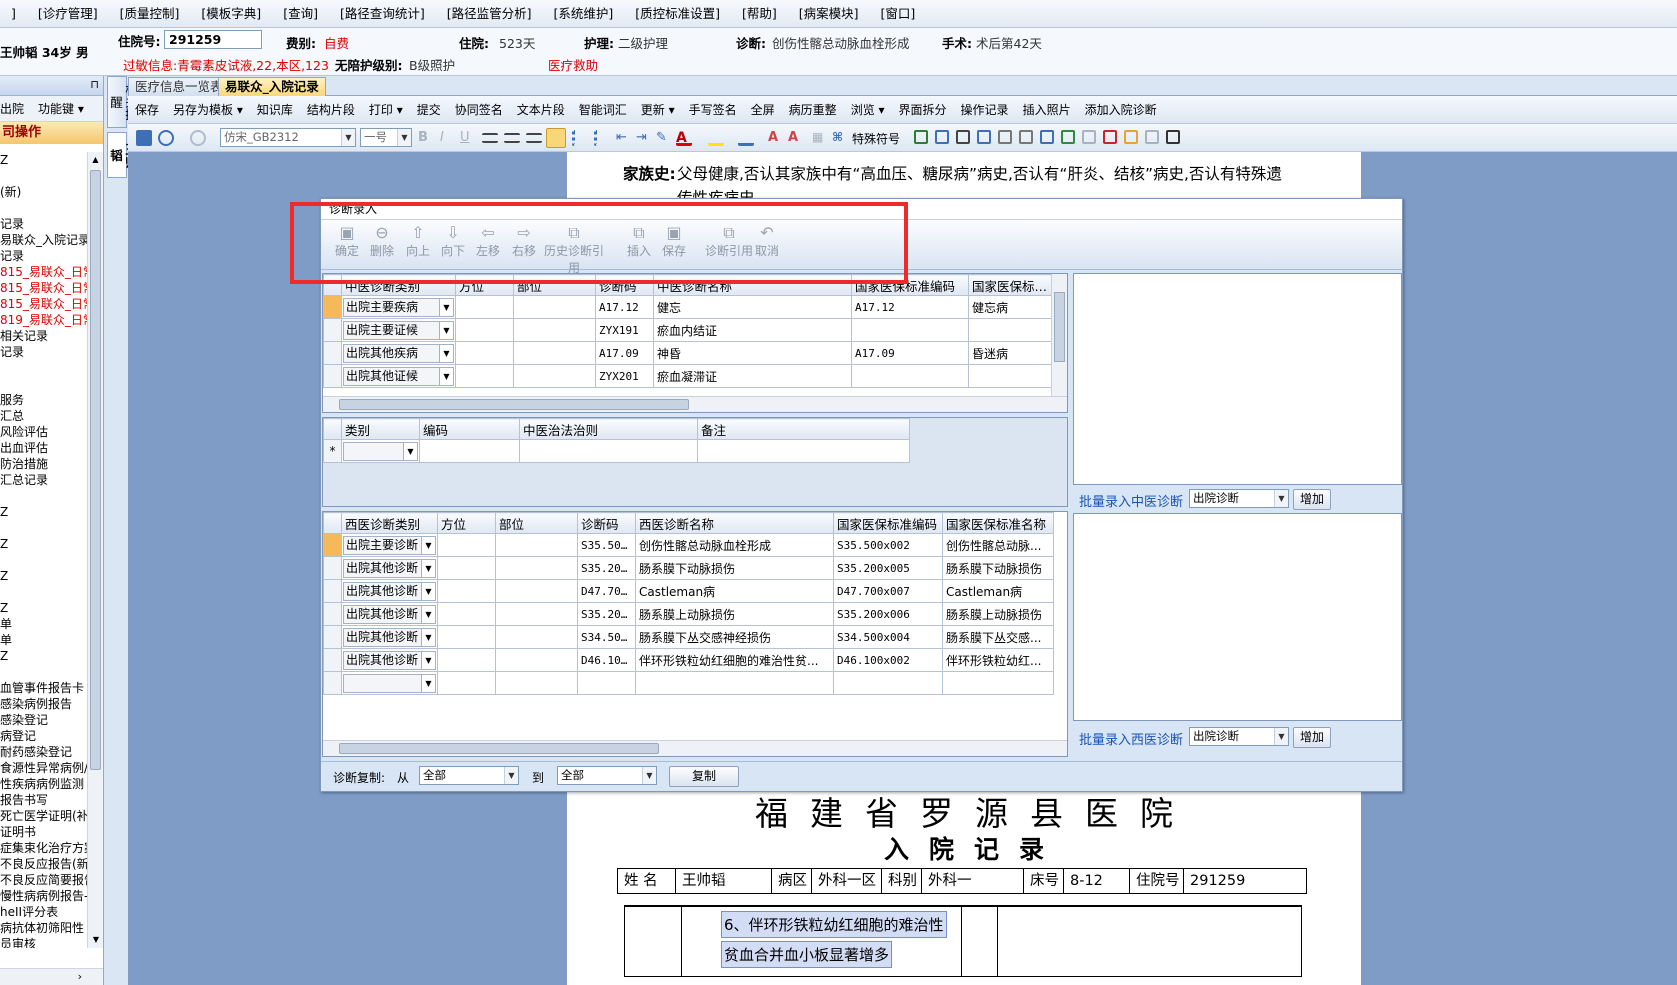  What do you see at coordinates (763, 109) in the screenshot?
I see `toolbar-button-11: 全屏` at bounding box center [763, 109].